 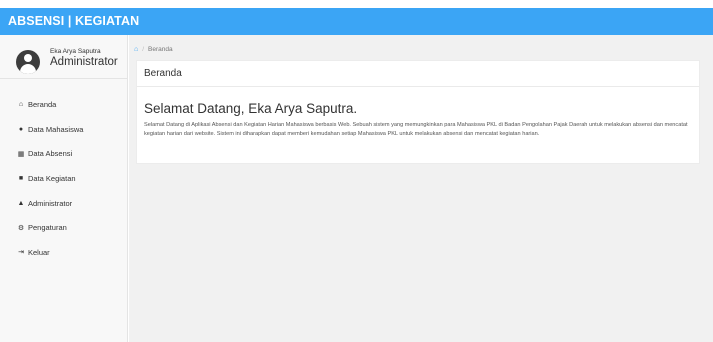 I want to click on sidebar-item-label: Administrator, so click(x=50, y=203).